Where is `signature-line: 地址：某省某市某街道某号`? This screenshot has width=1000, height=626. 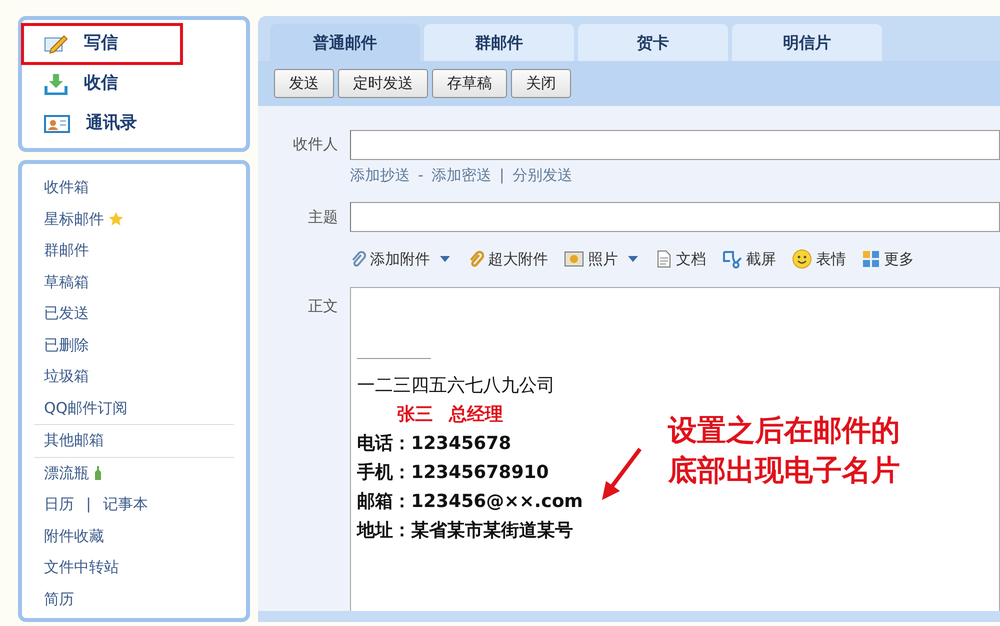
signature-line: 地址：某省某市某街道某号 is located at coordinates (465, 530).